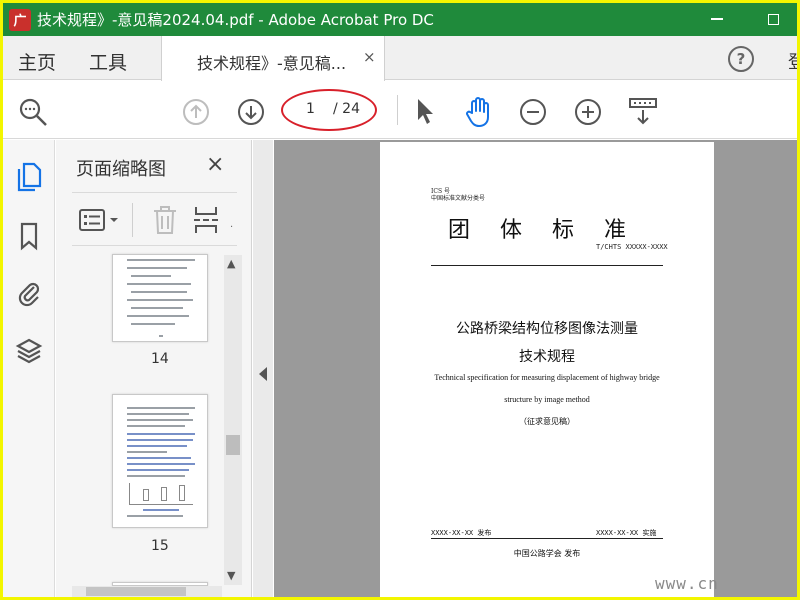 Image resolution: width=800 pixels, height=600 pixels. I want to click on scroll-mode-icon, so click(643, 112).